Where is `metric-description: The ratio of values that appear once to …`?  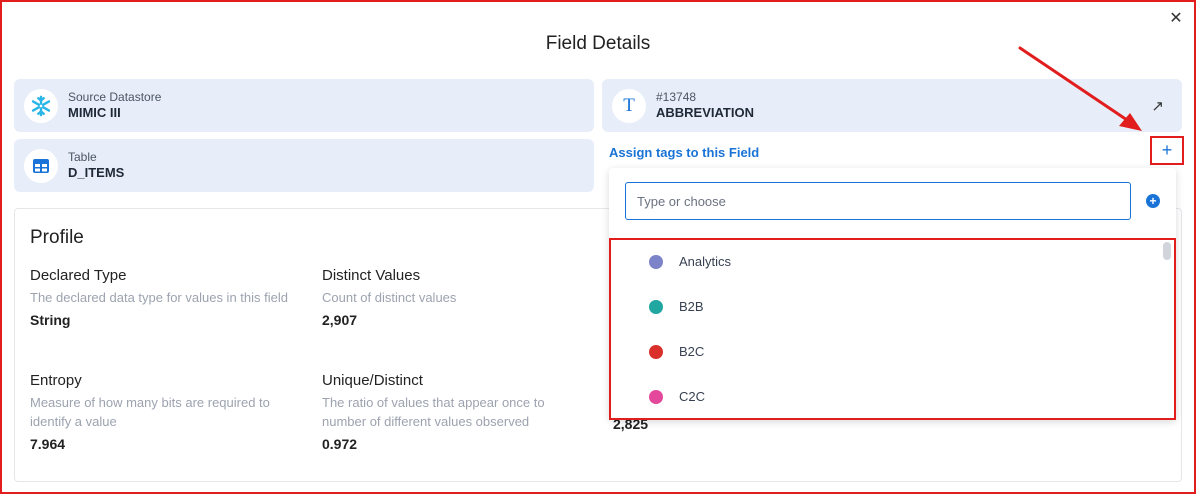
metric-description: The ratio of values that appear once to … is located at coordinates (433, 412).